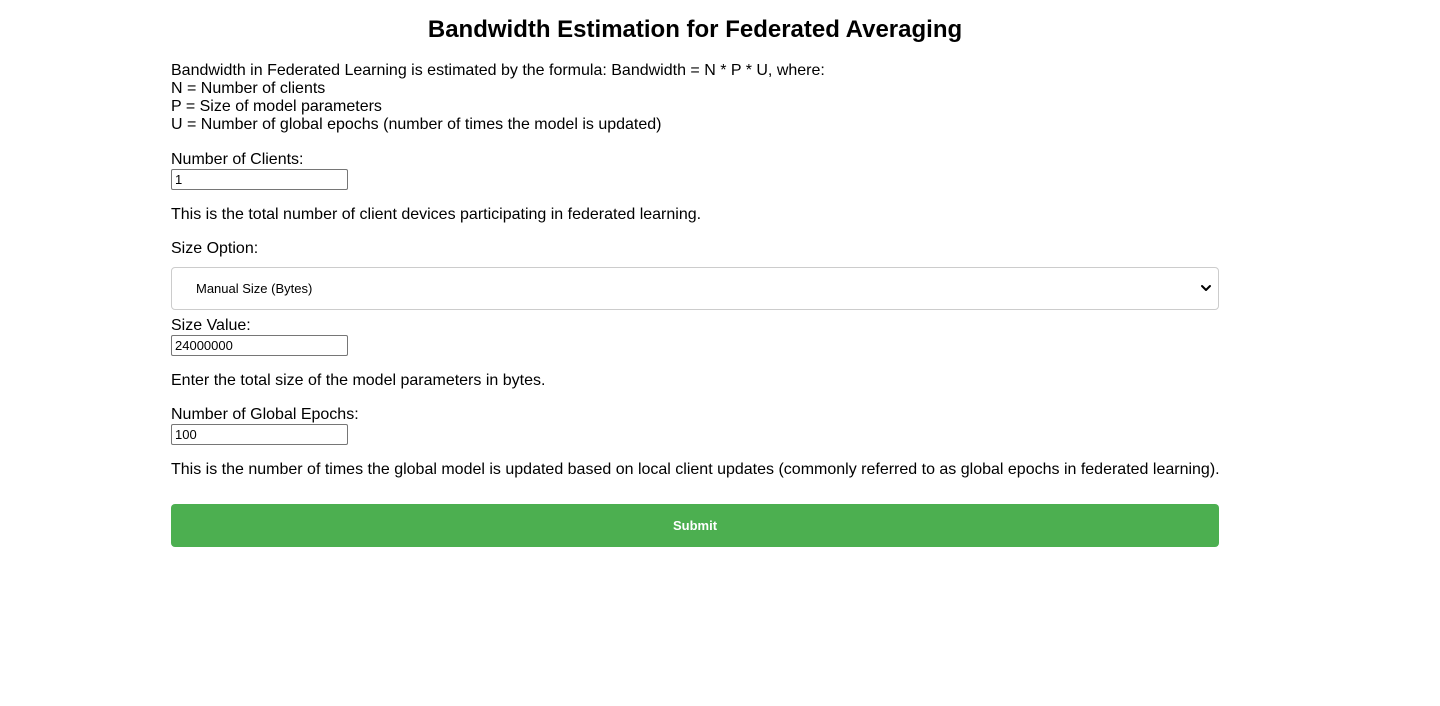 The height and width of the screenshot is (706, 1440). What do you see at coordinates (237, 159) in the screenshot?
I see `clients-label: Number of Clients:` at bounding box center [237, 159].